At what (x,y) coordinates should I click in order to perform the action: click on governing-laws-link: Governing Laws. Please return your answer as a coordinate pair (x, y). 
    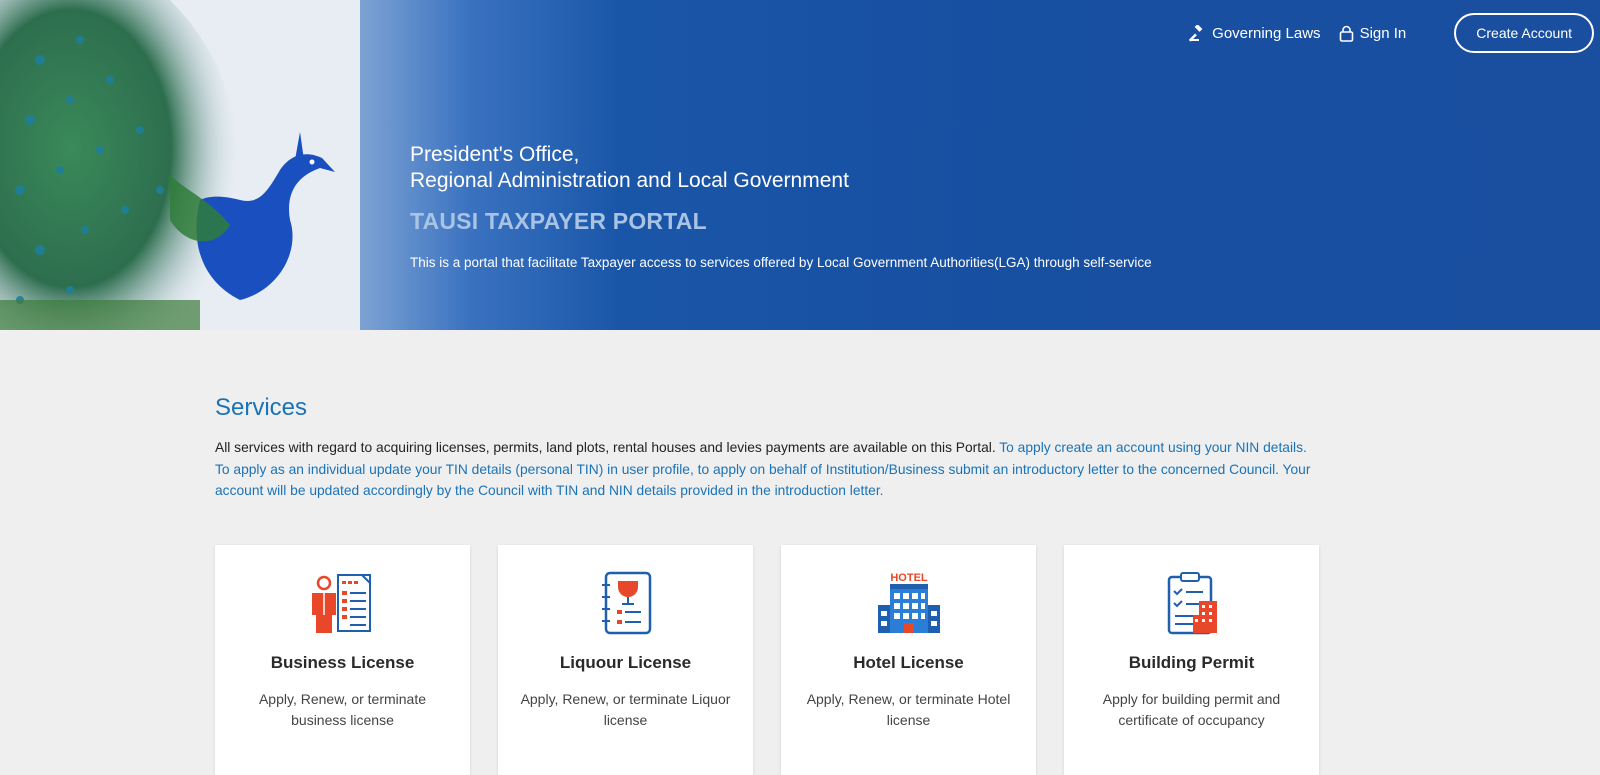
    Looking at the image, I should click on (1255, 33).